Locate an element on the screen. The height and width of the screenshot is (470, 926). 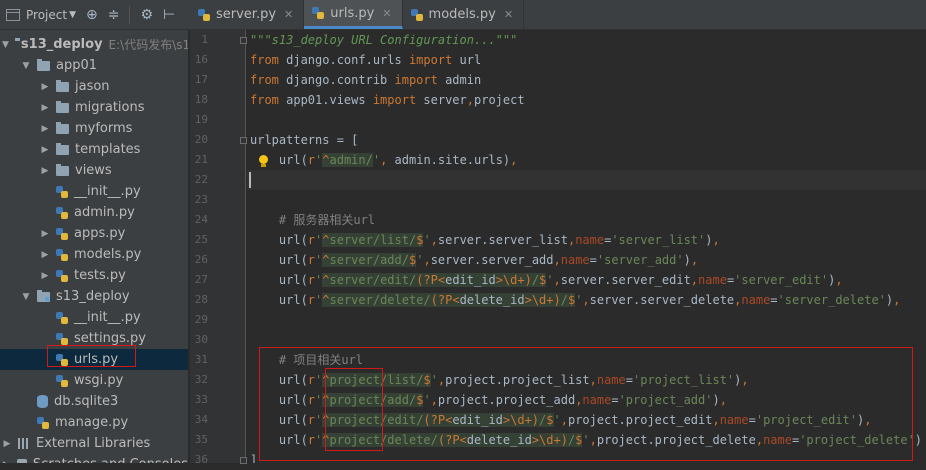
line-number: 16 is located at coordinates (201, 59).